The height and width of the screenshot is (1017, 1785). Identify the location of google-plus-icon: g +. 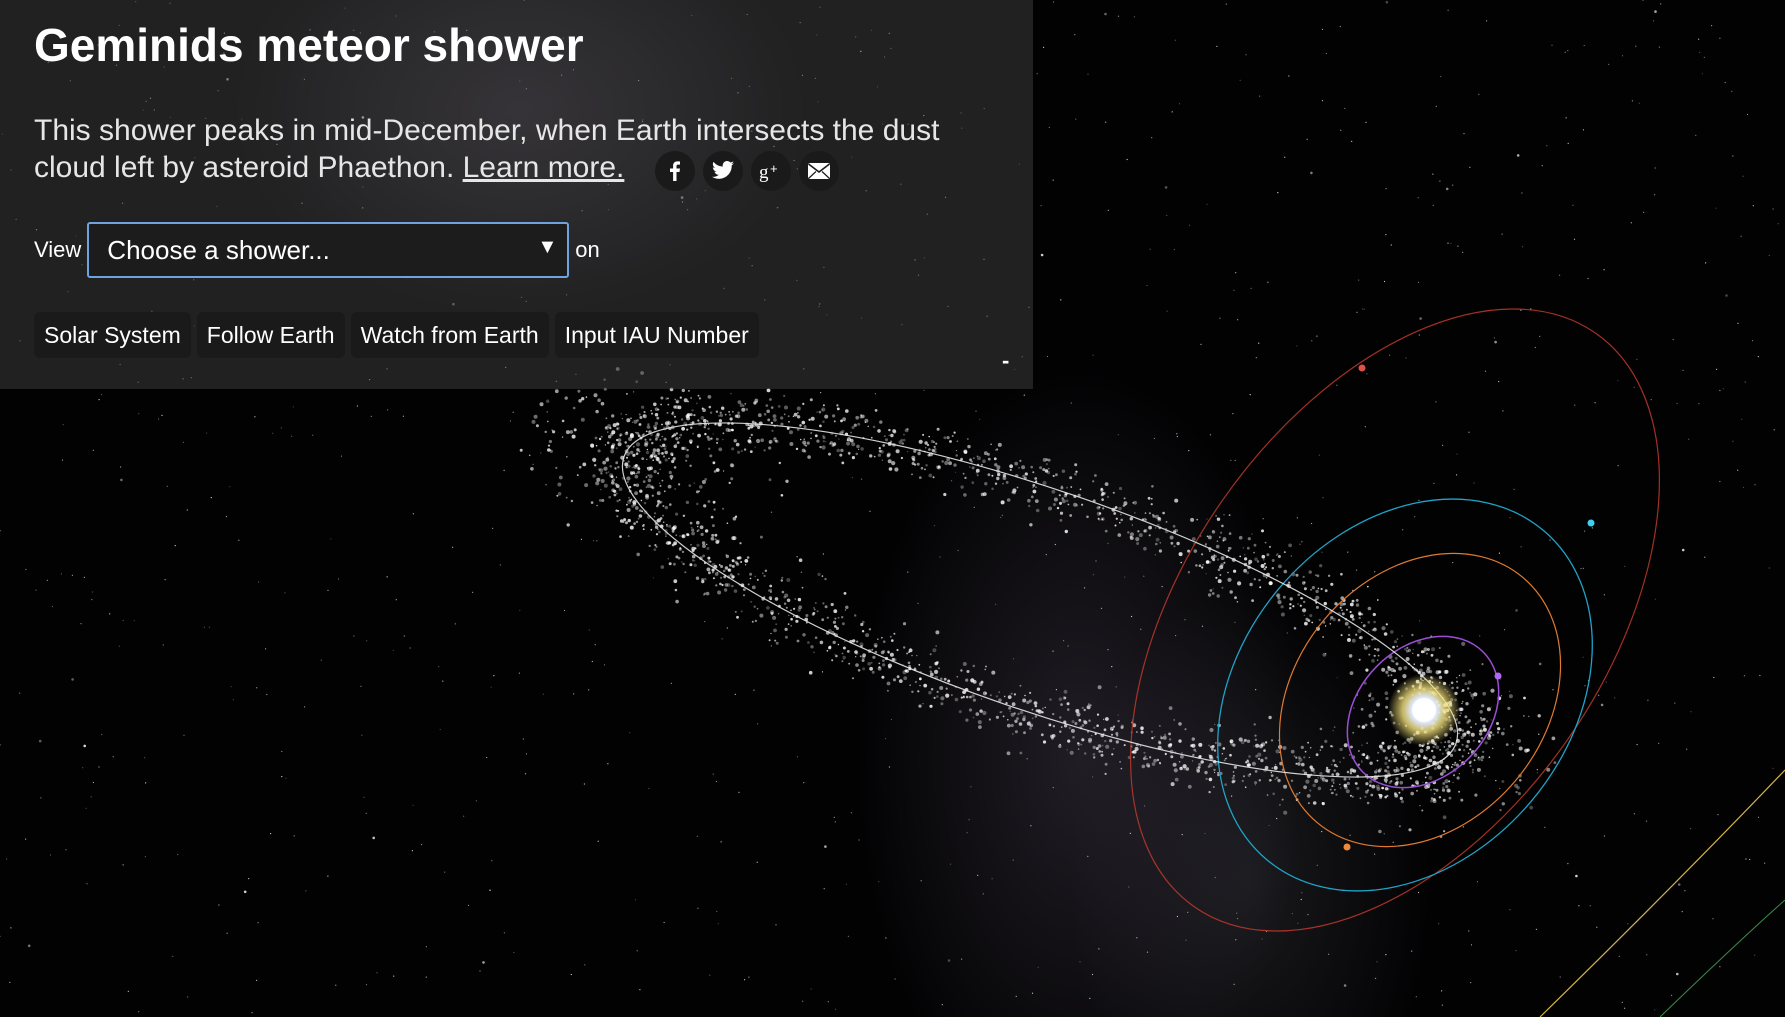
(770, 171).